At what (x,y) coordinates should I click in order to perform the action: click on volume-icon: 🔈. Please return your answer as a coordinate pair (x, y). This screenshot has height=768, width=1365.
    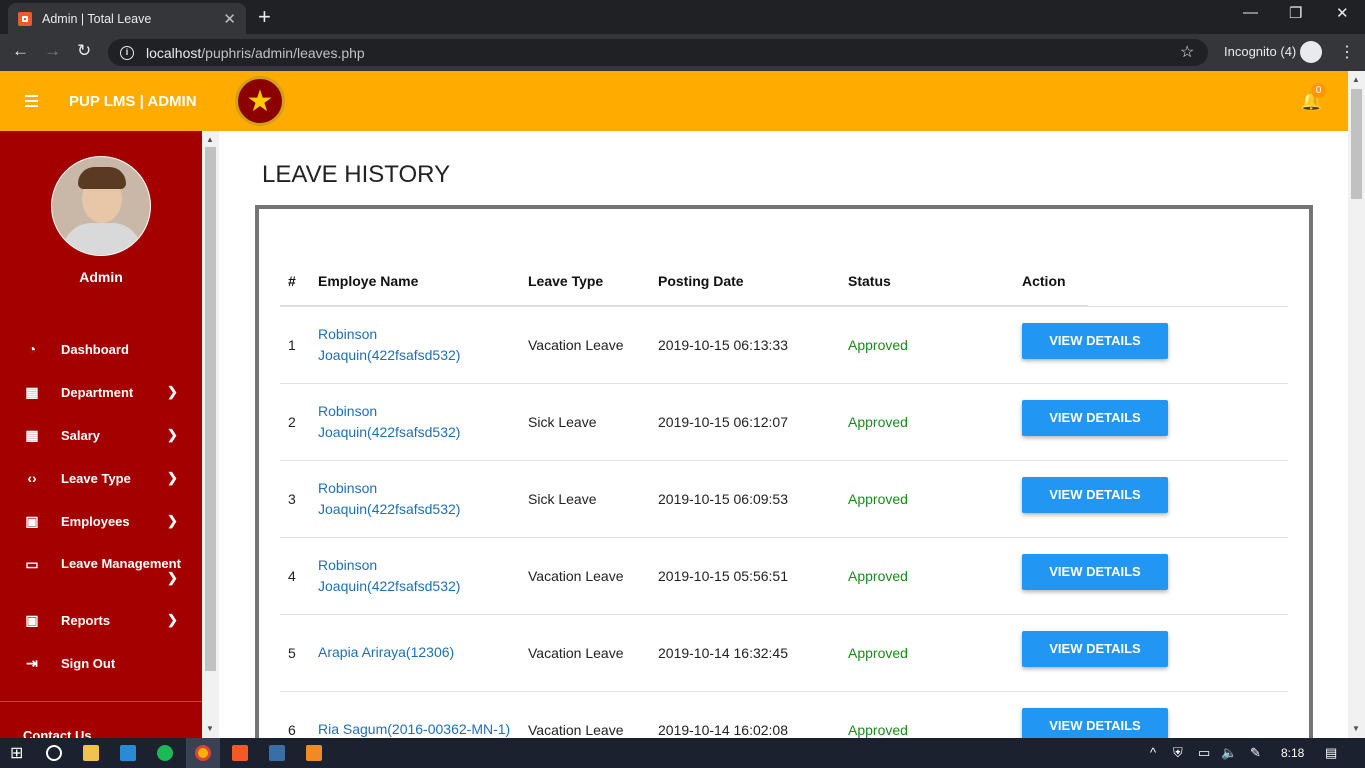
    Looking at the image, I should click on (1229, 753).